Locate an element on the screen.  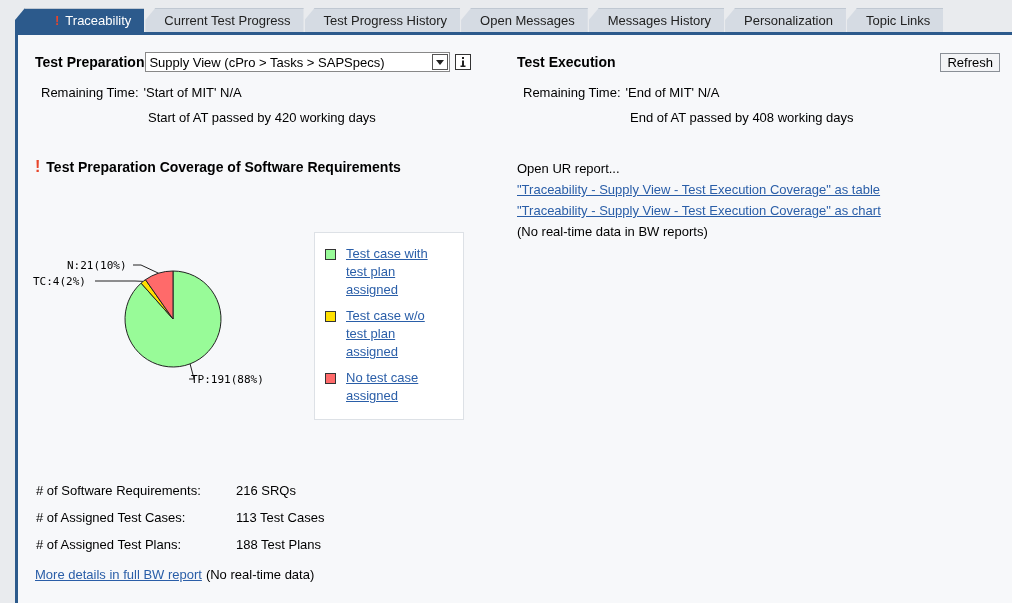
tab: ! Traceability is located at coordinates (80, 20).